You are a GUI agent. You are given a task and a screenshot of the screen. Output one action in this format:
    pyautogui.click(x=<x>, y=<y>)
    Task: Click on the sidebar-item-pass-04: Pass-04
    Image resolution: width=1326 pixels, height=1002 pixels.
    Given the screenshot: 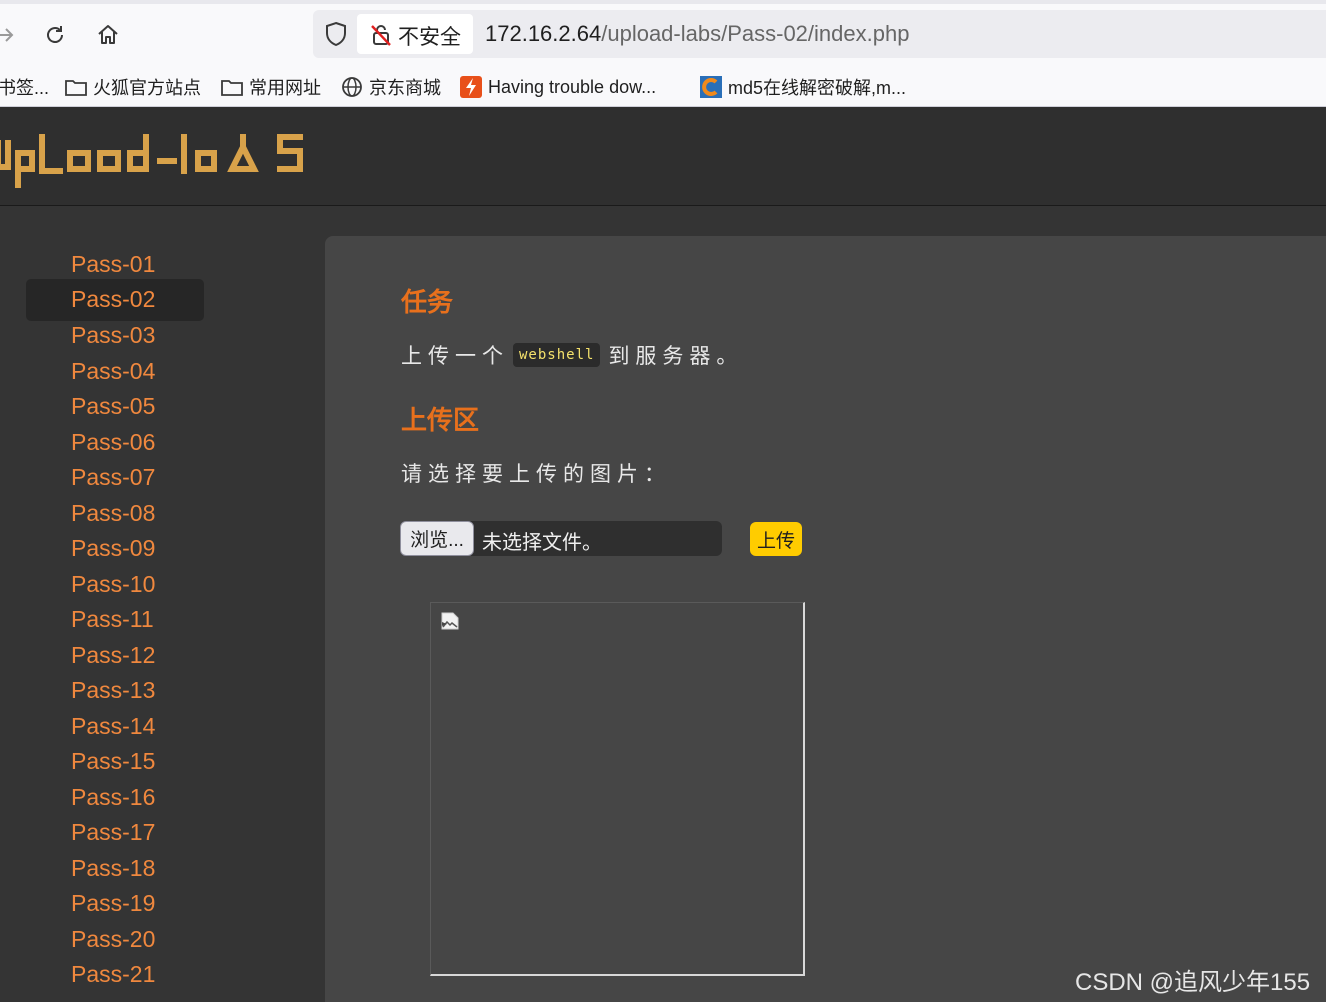 What is the action you would take?
    pyautogui.click(x=115, y=372)
    